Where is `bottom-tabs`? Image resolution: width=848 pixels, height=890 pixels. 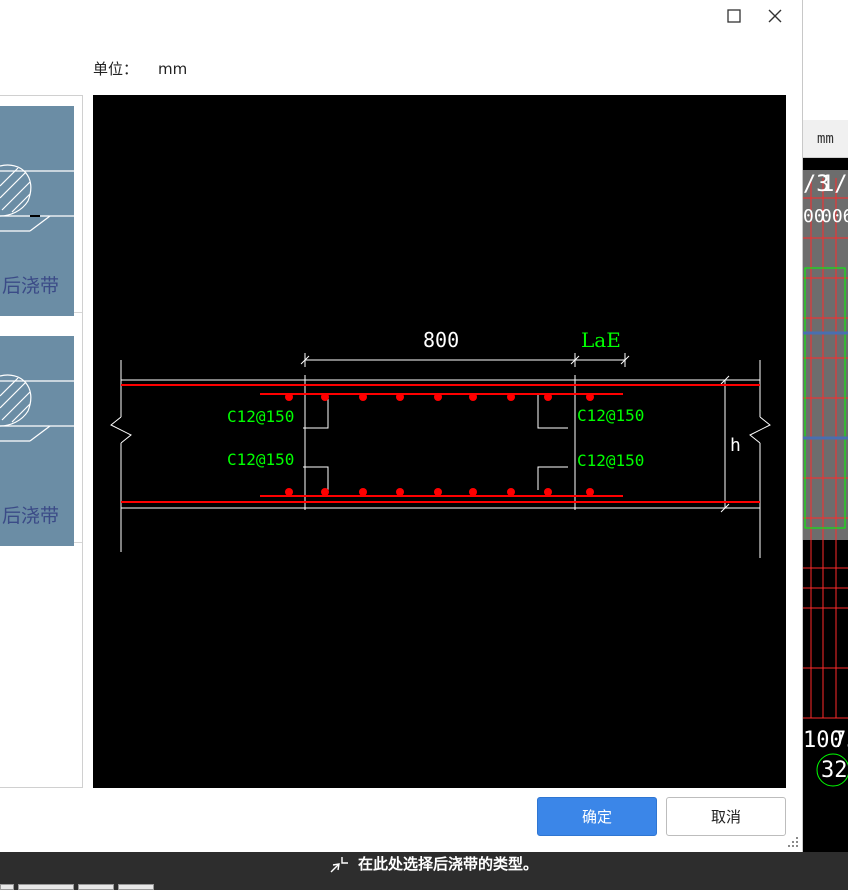
bottom-tabs is located at coordinates (150, 887).